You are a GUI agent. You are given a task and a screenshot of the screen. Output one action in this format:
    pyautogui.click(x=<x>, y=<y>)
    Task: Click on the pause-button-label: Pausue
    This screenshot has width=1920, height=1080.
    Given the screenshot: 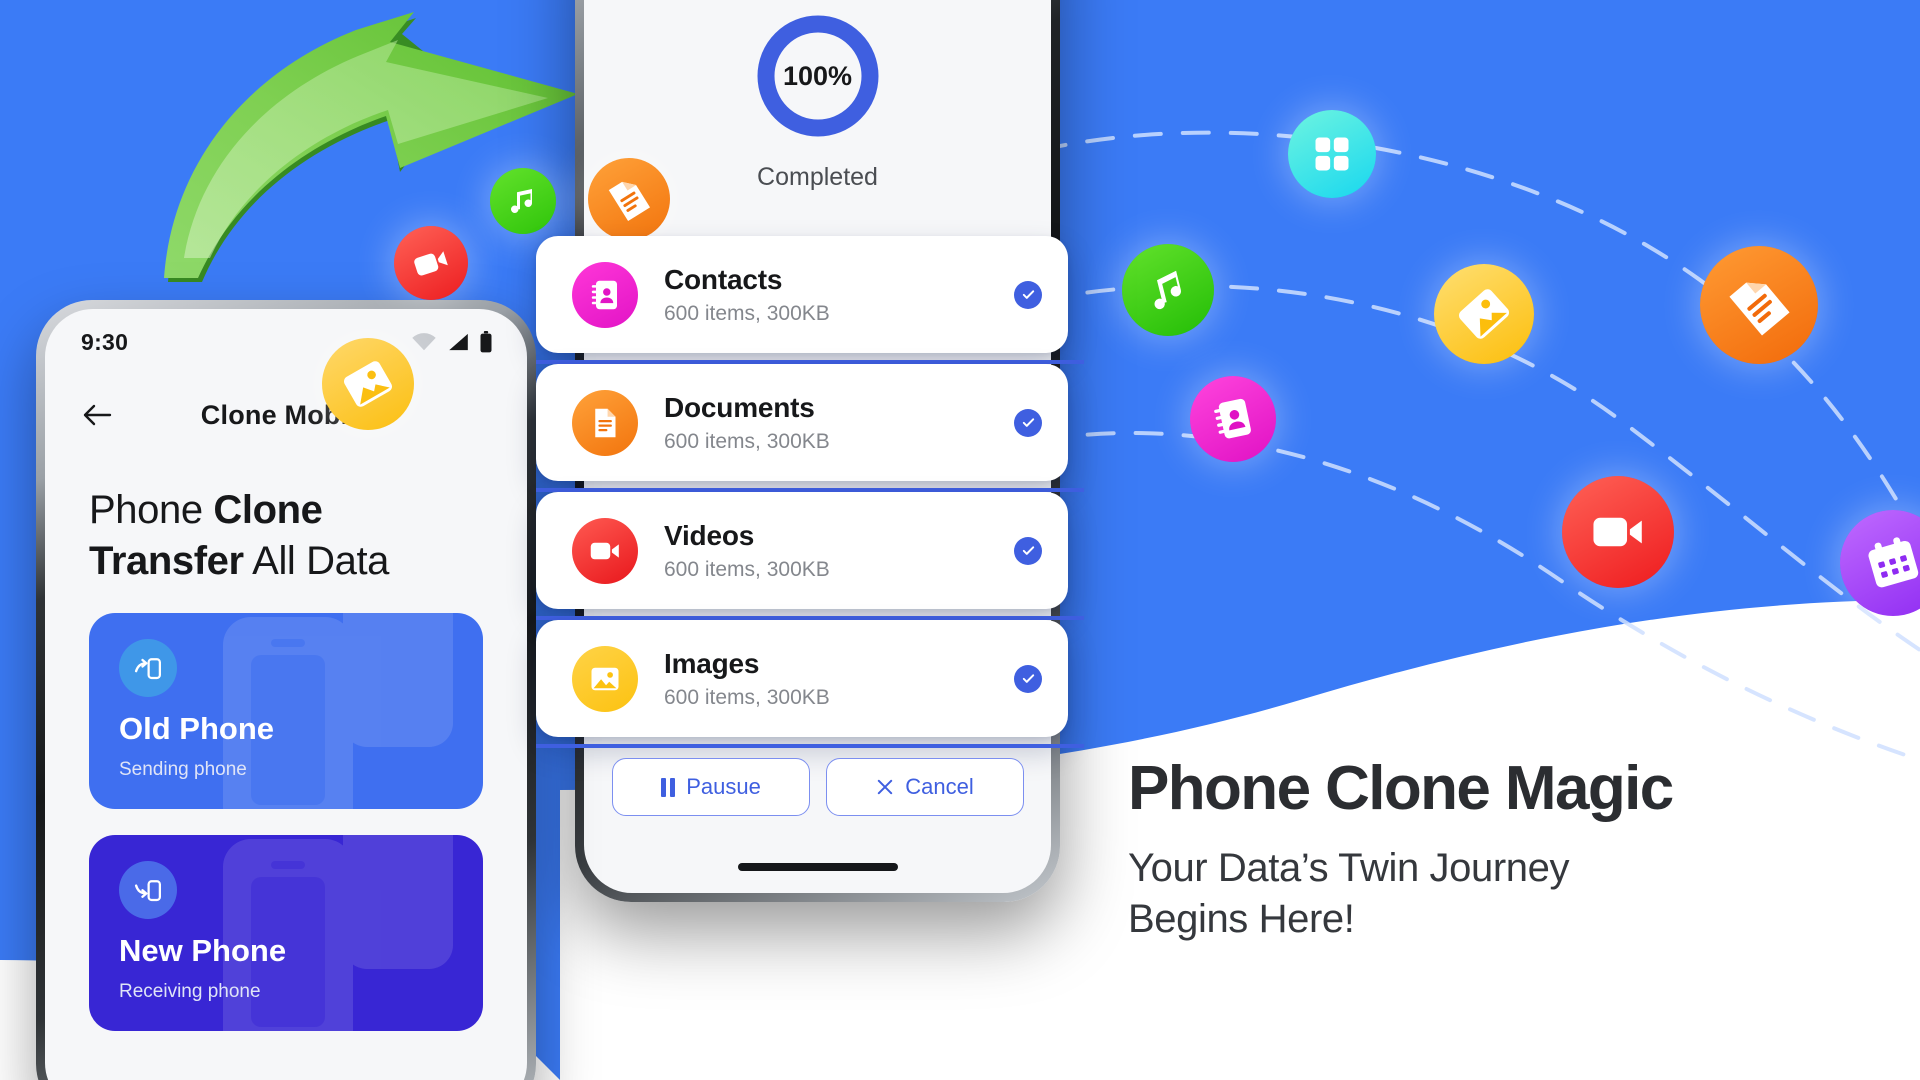 What is the action you would take?
    pyautogui.click(x=723, y=786)
    